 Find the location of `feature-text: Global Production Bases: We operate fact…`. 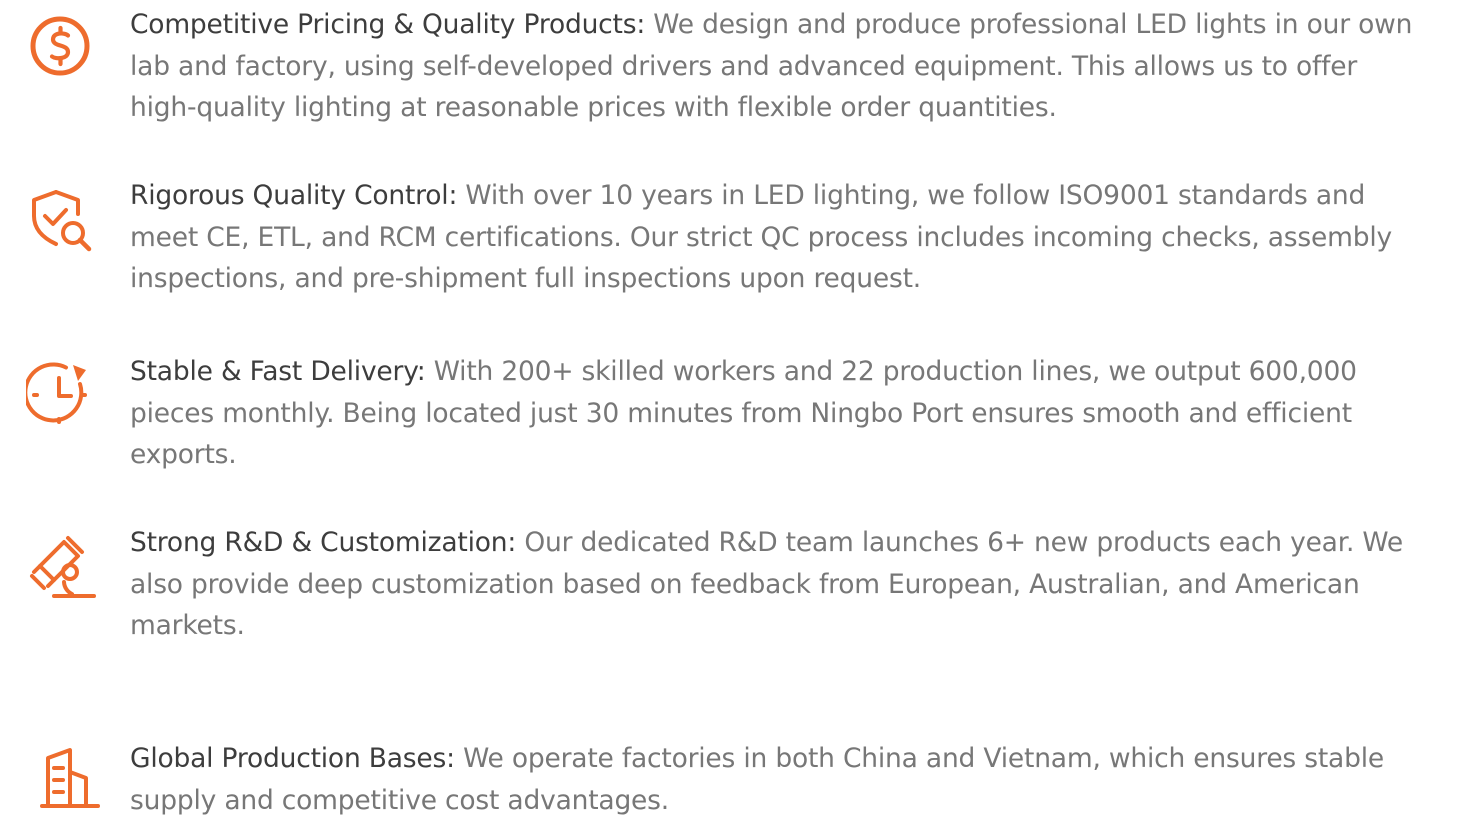

feature-text: Global Production Bases: We operate fact… is located at coordinates (780, 779).